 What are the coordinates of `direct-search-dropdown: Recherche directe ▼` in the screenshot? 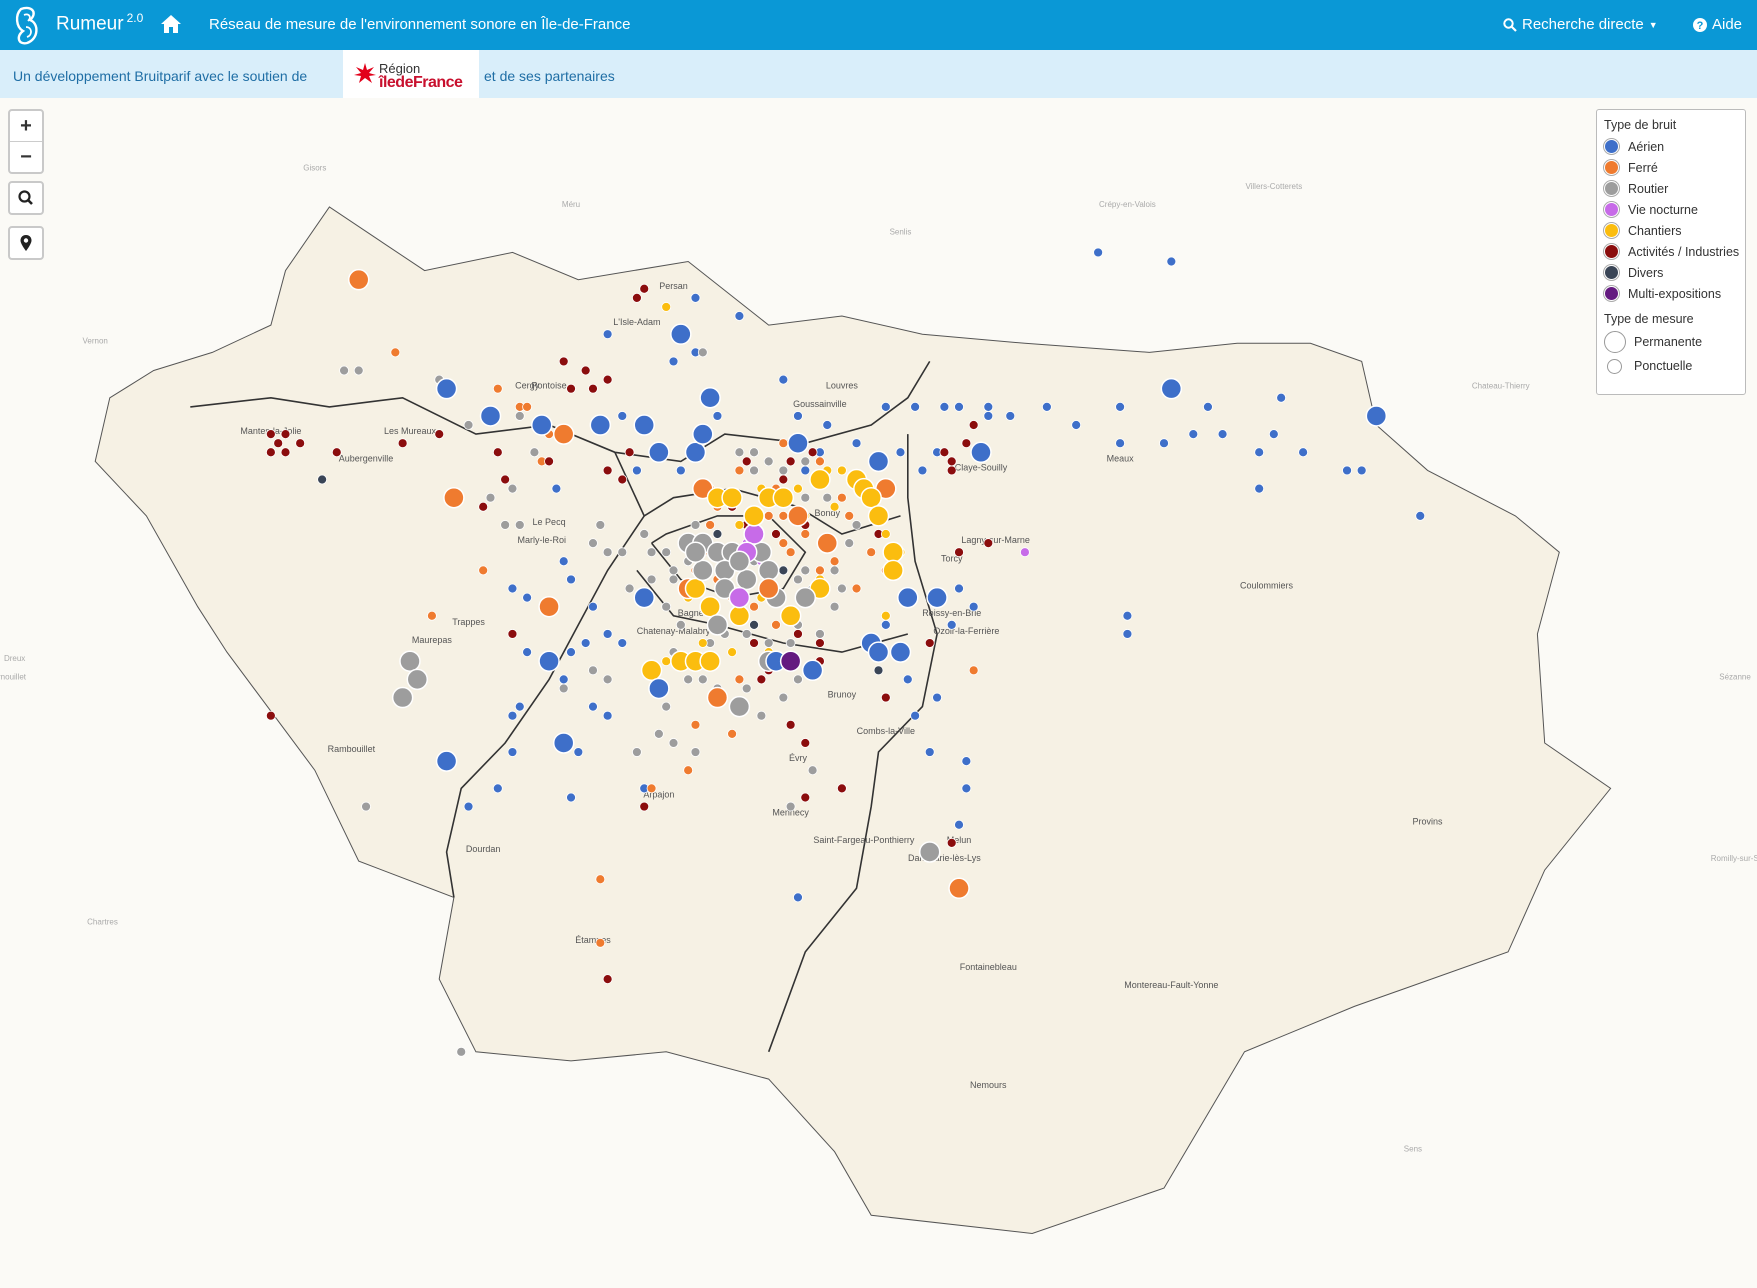 It's located at (1580, 24).